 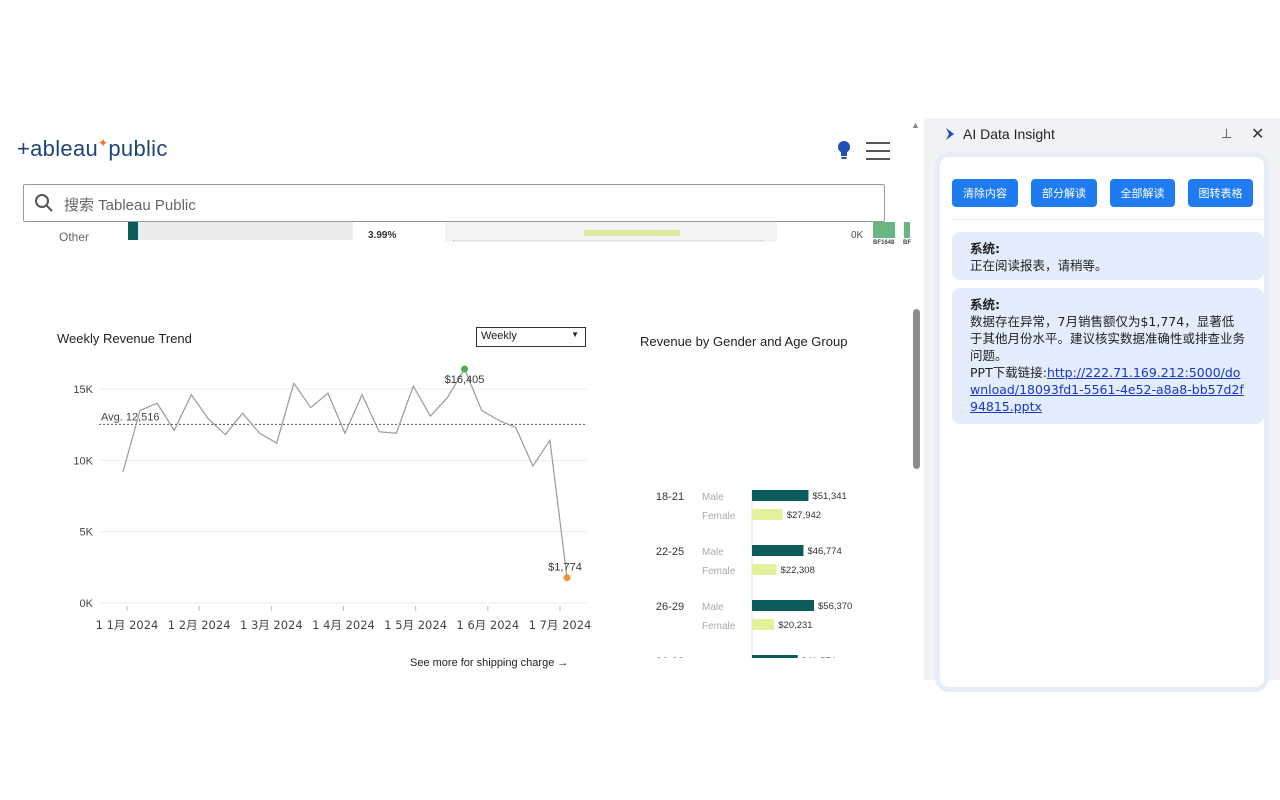 I want to click on peak-label: $16,405, so click(x=465, y=380).